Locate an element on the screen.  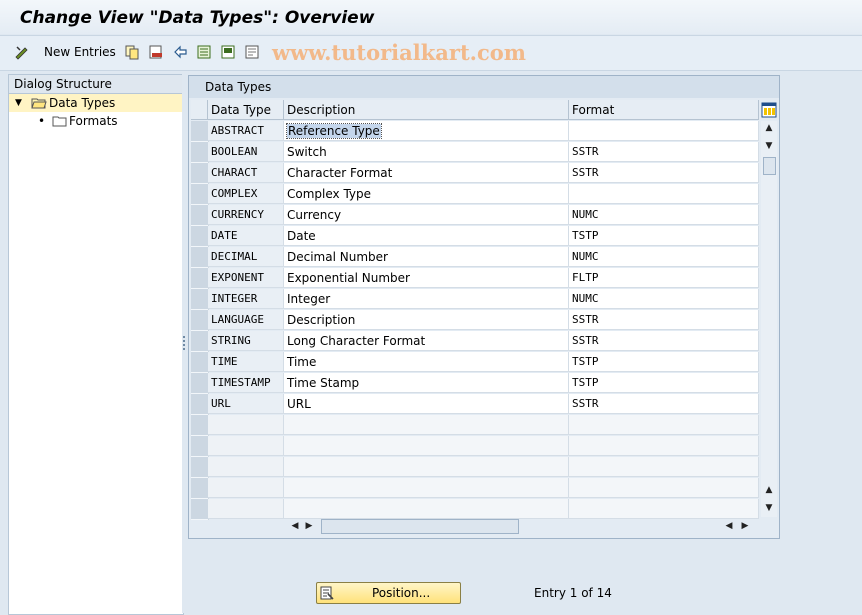
cell-description: Complex Type is located at coordinates (426, 194).